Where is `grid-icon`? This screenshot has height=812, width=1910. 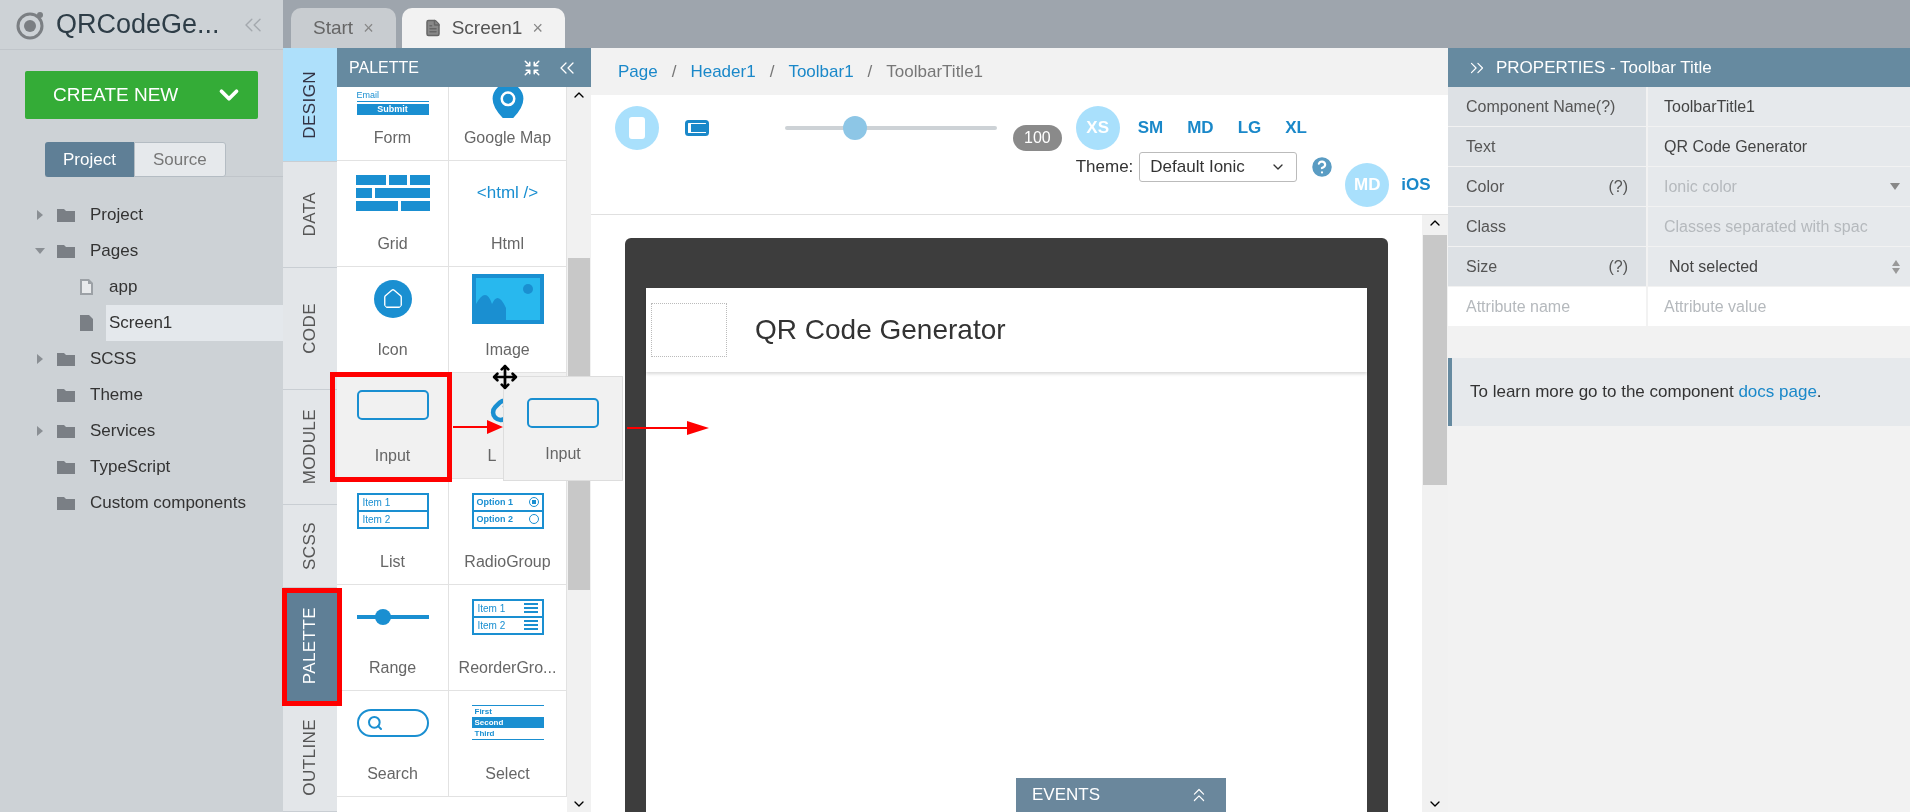
grid-icon is located at coordinates (392, 192).